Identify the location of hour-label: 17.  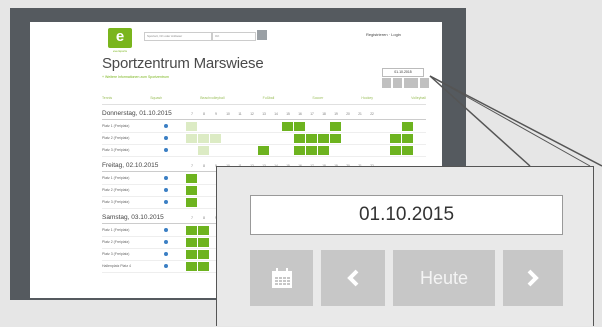
(312, 114).